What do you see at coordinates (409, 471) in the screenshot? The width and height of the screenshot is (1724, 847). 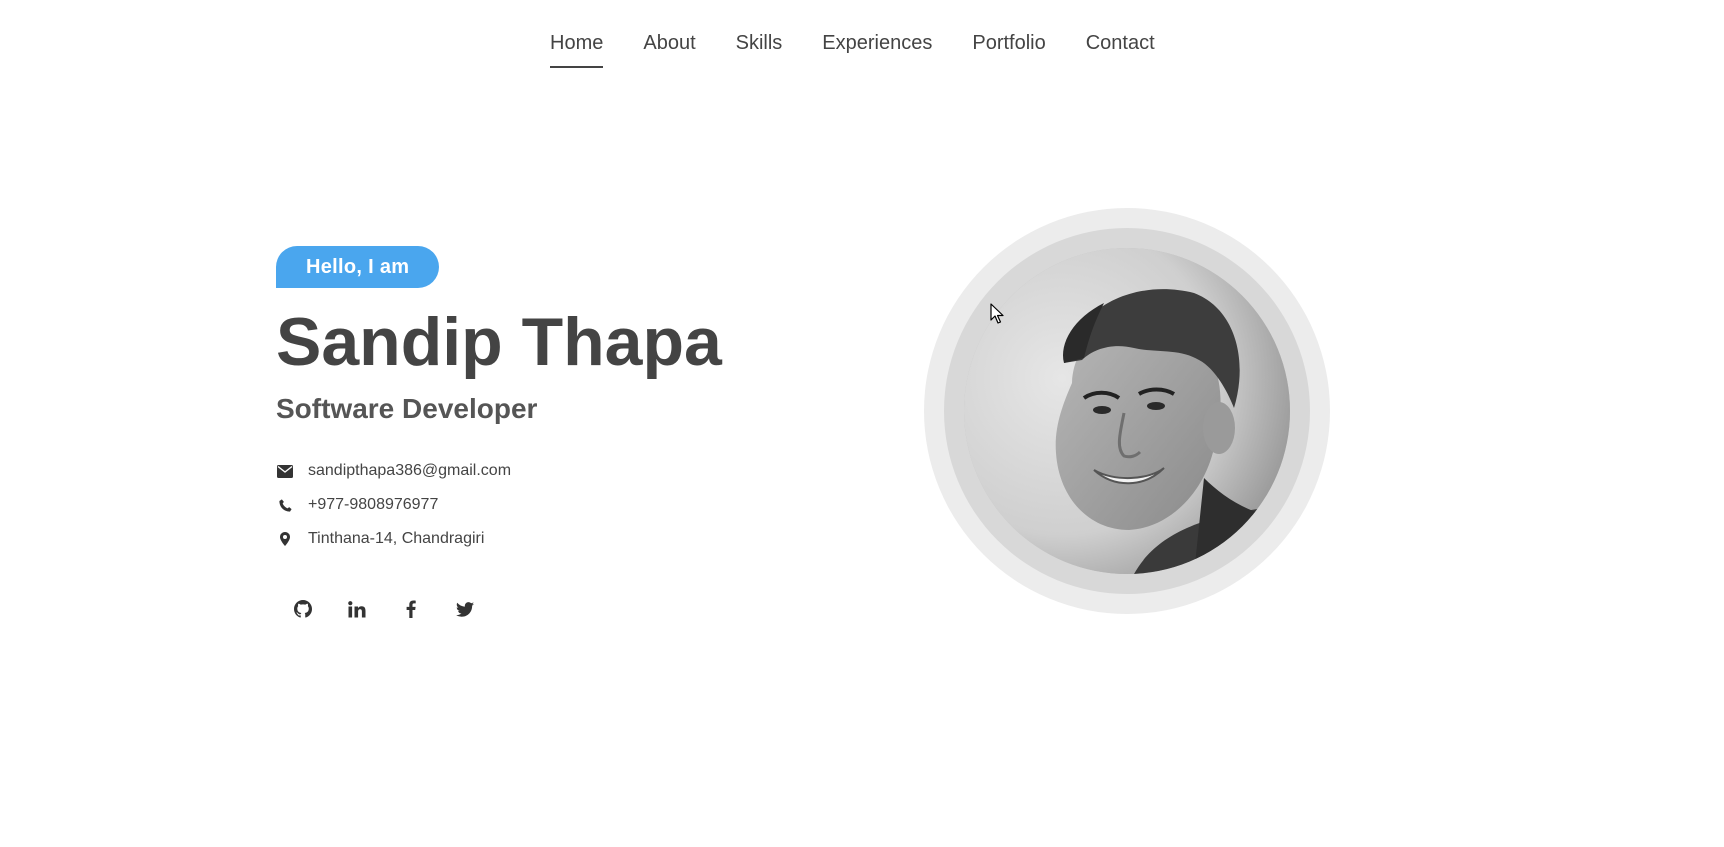 I see `email-text: sandipthapa386@gmail.com` at bounding box center [409, 471].